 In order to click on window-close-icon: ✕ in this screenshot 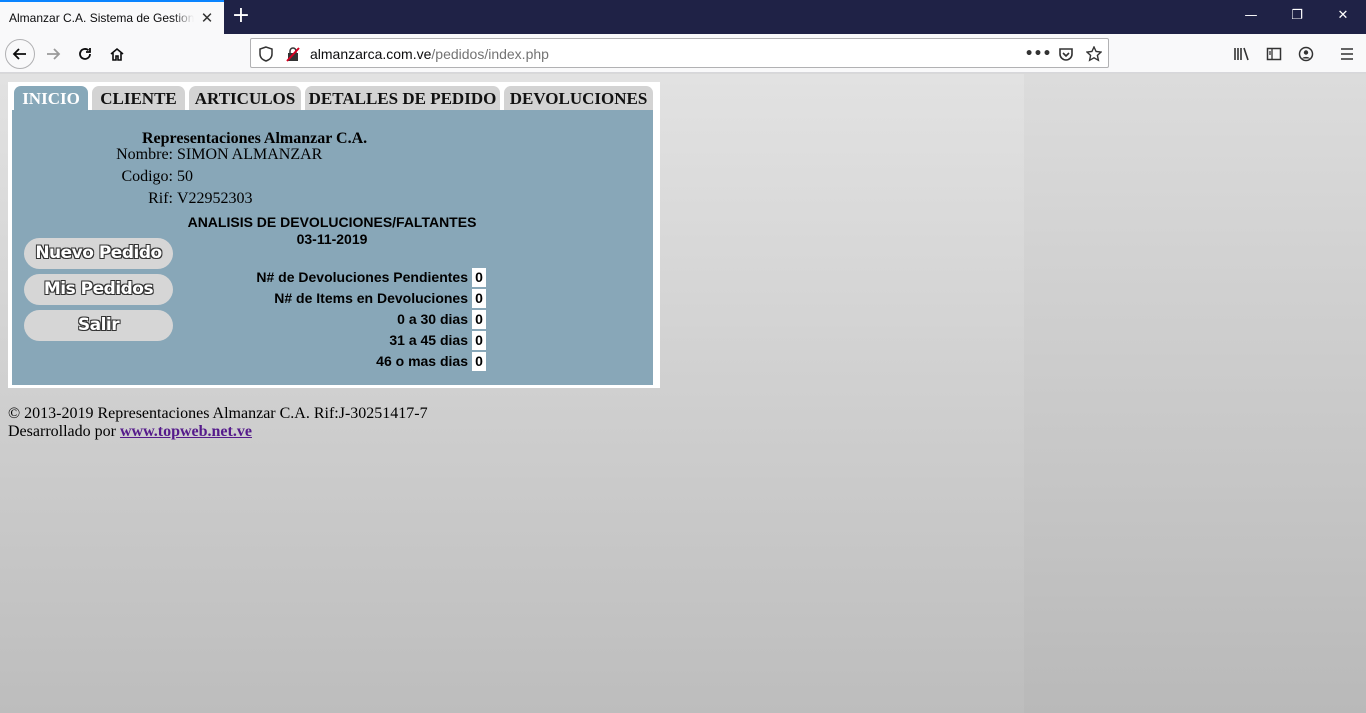, I will do `click(1343, 17)`.